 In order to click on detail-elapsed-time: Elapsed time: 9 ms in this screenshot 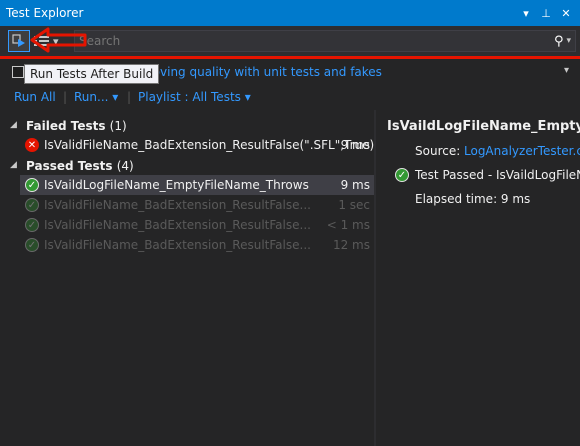, I will do `click(473, 199)`.